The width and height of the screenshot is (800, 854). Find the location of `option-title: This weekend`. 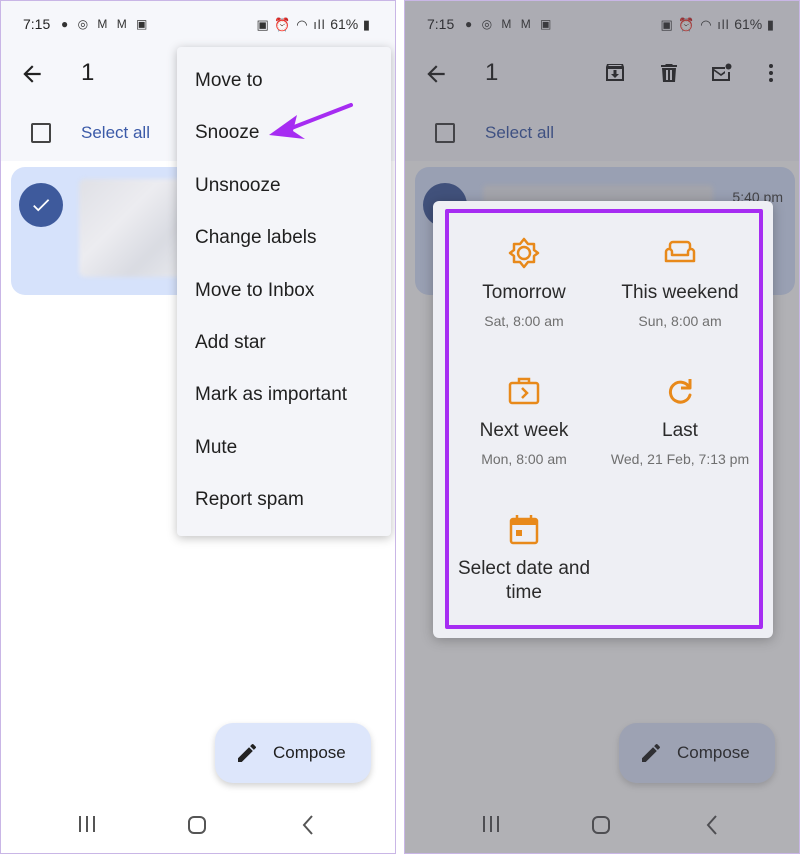

option-title: This weekend is located at coordinates (680, 292).